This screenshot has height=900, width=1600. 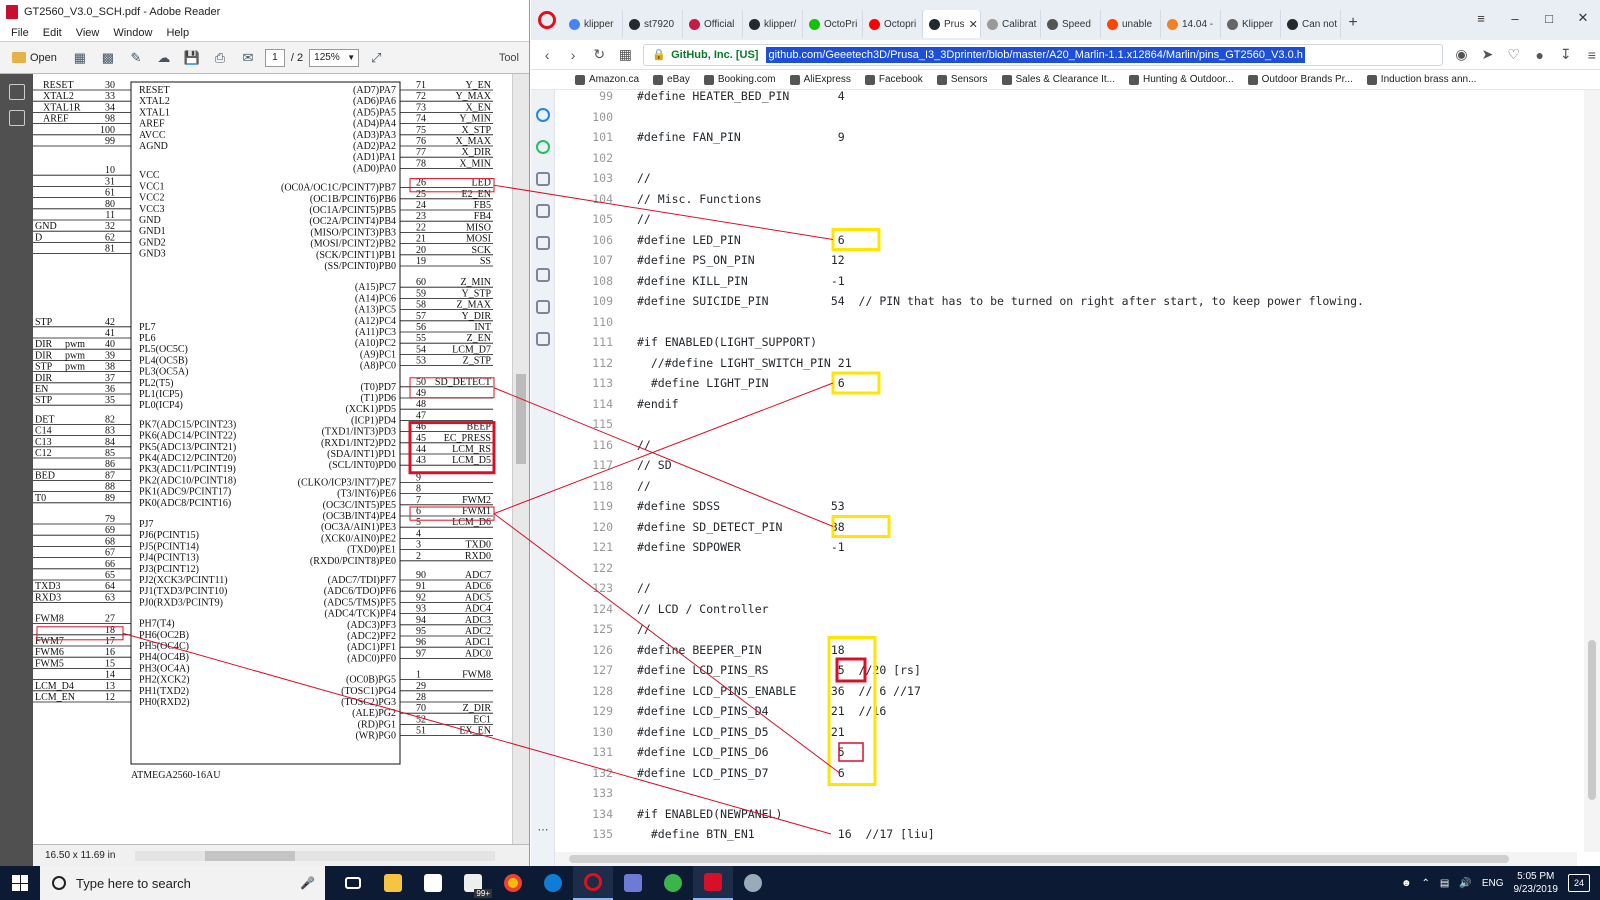 I want to click on open-button: Open, so click(x=34, y=58).